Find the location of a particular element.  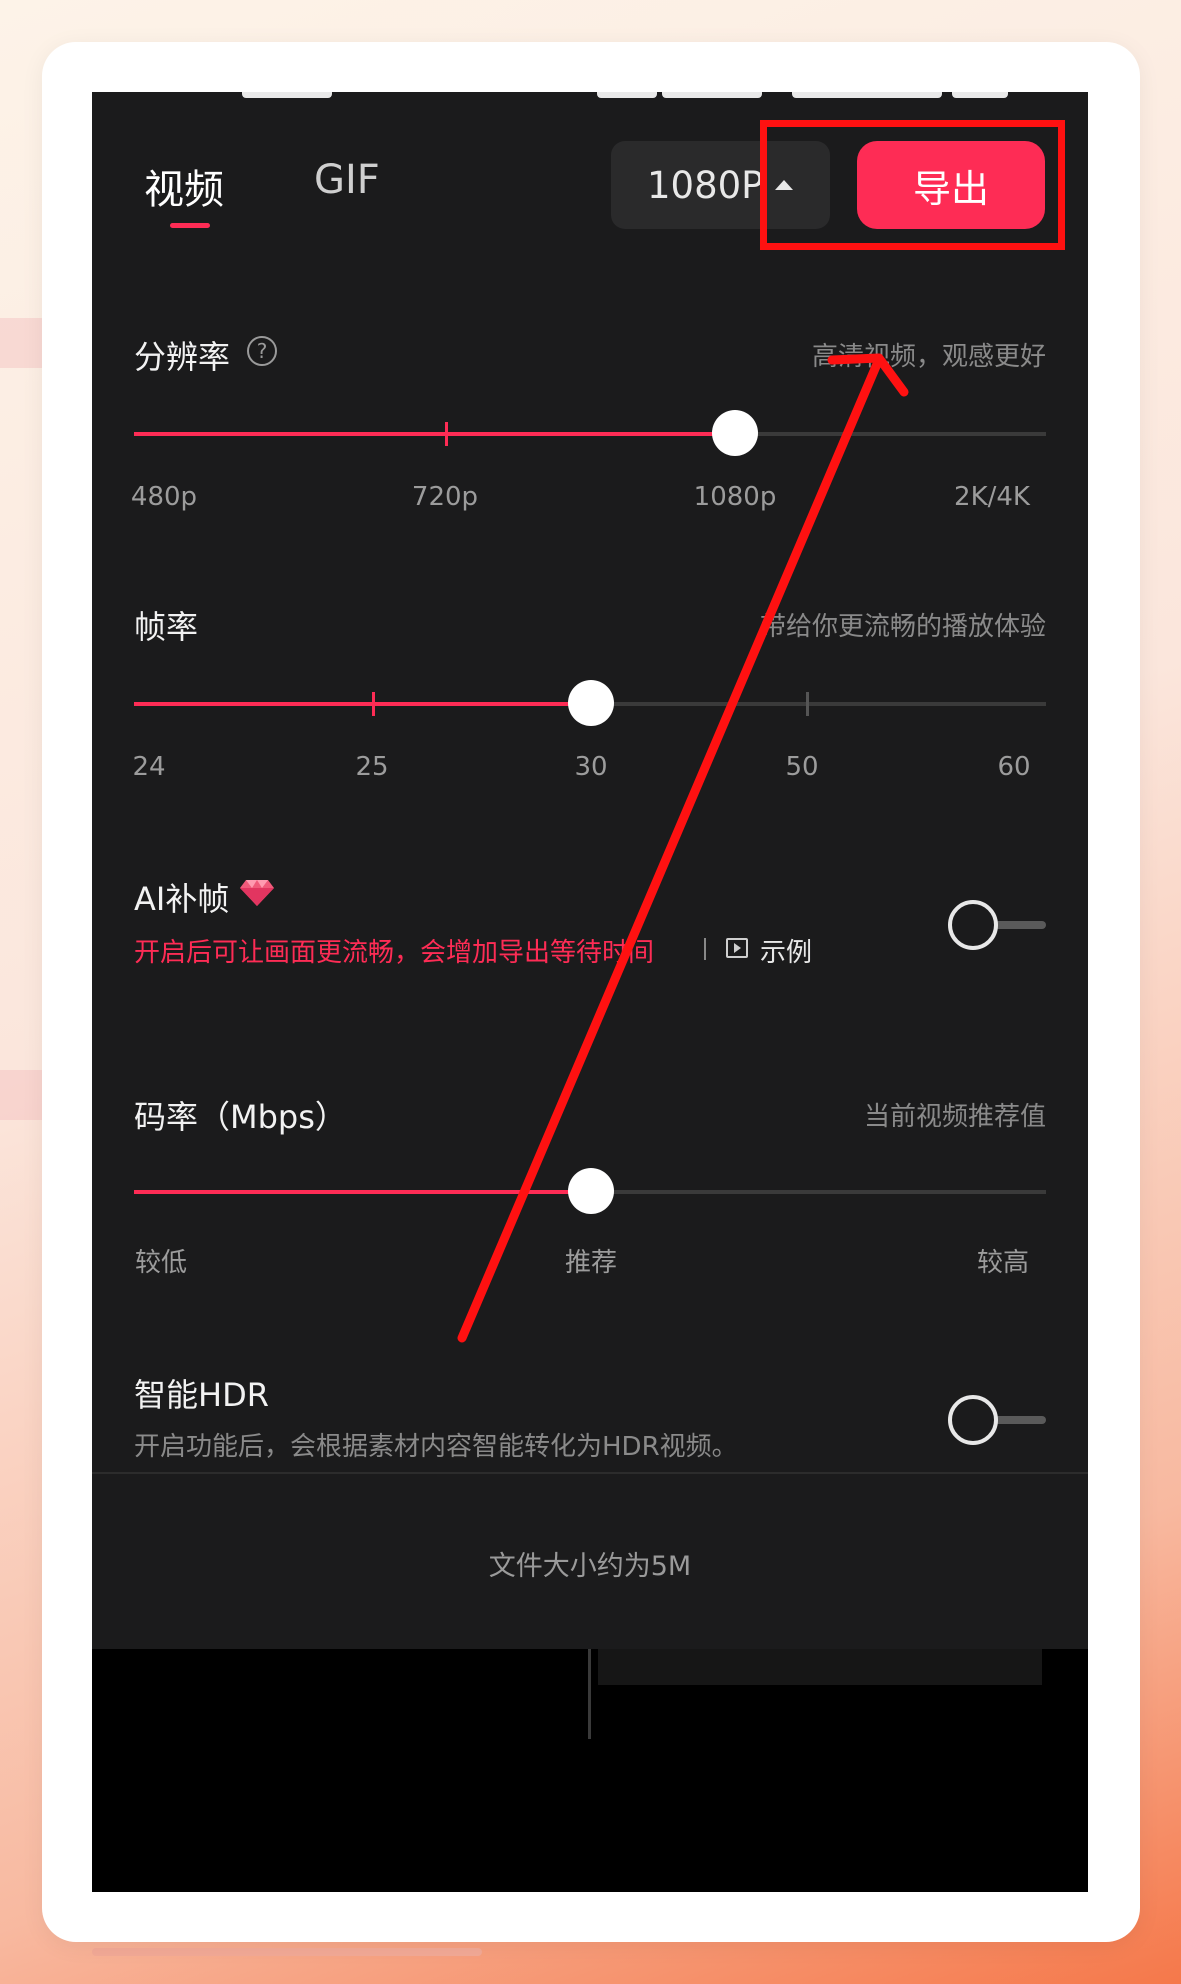

background-bar is located at coordinates (287, 1952).